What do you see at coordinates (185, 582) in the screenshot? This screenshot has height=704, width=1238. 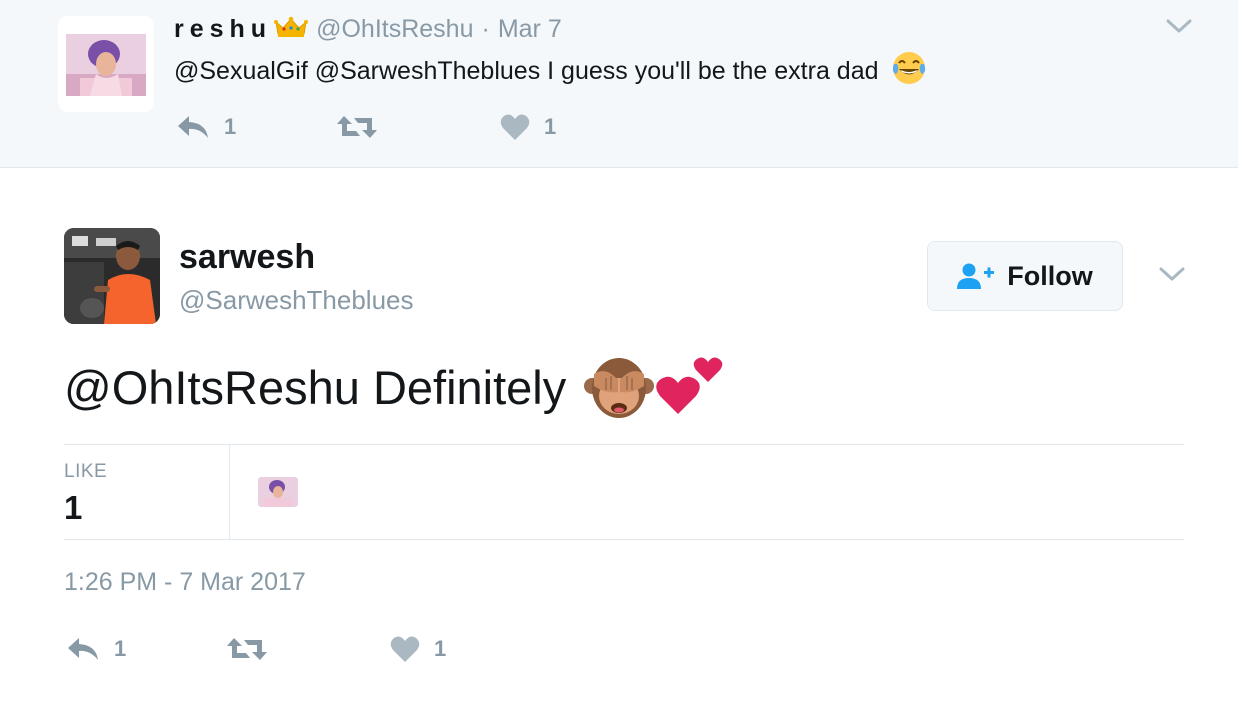 I see `tweet-timestamp: 1:26 PM - 7 Mar 2017` at bounding box center [185, 582].